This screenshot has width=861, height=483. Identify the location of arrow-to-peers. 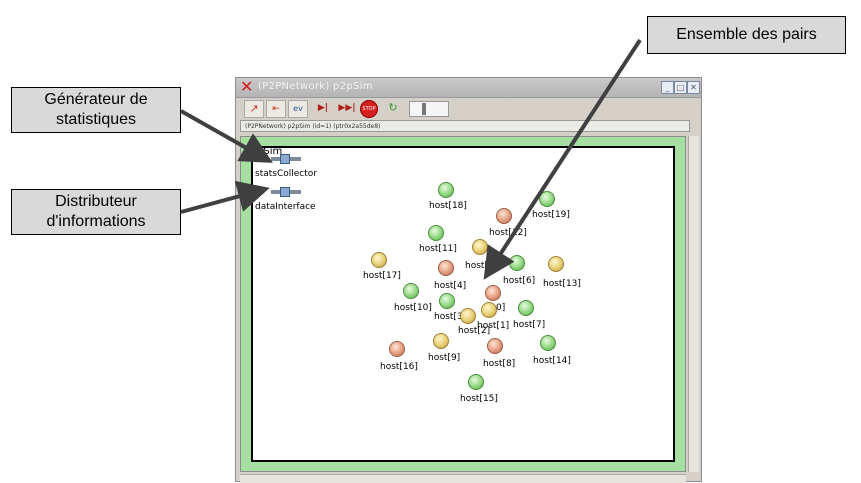
(562, 159).